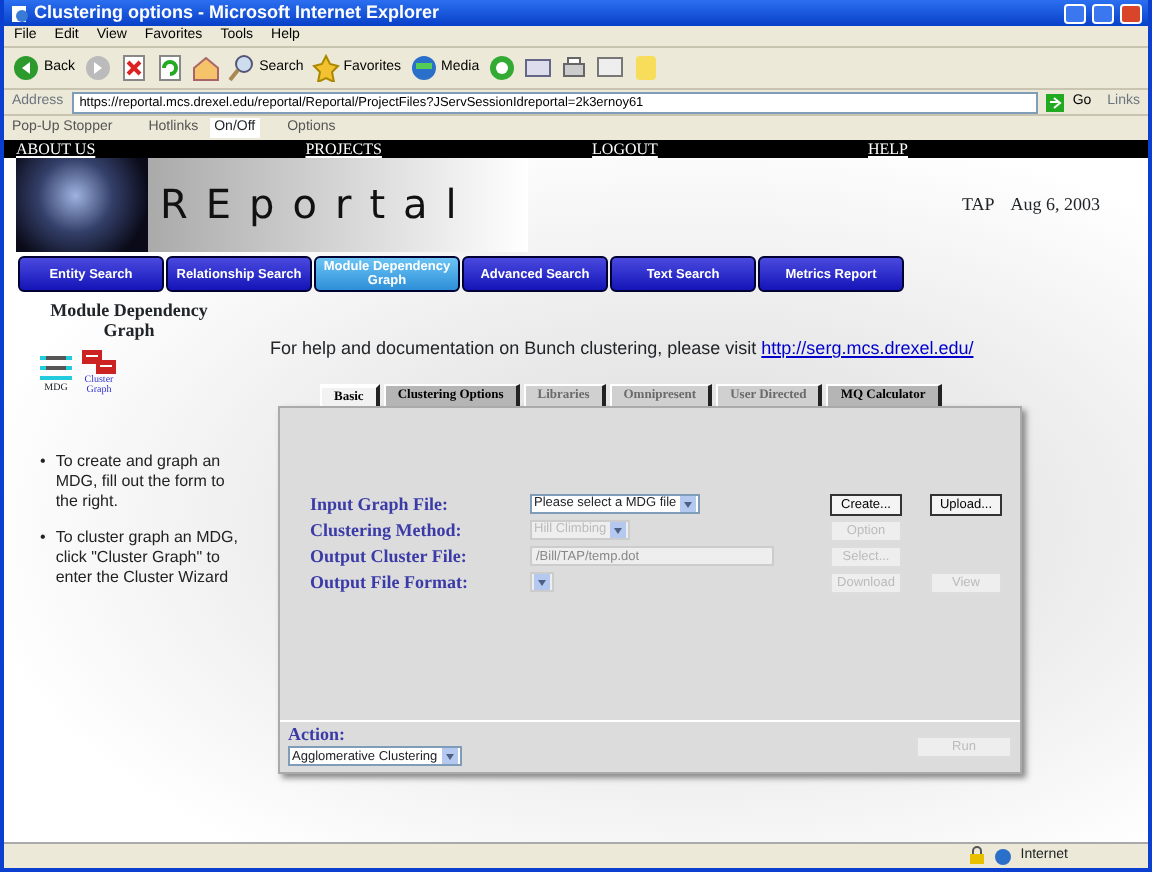 The image size is (1152, 872). I want to click on top-nav-link: LOGOUT, so click(625, 149).